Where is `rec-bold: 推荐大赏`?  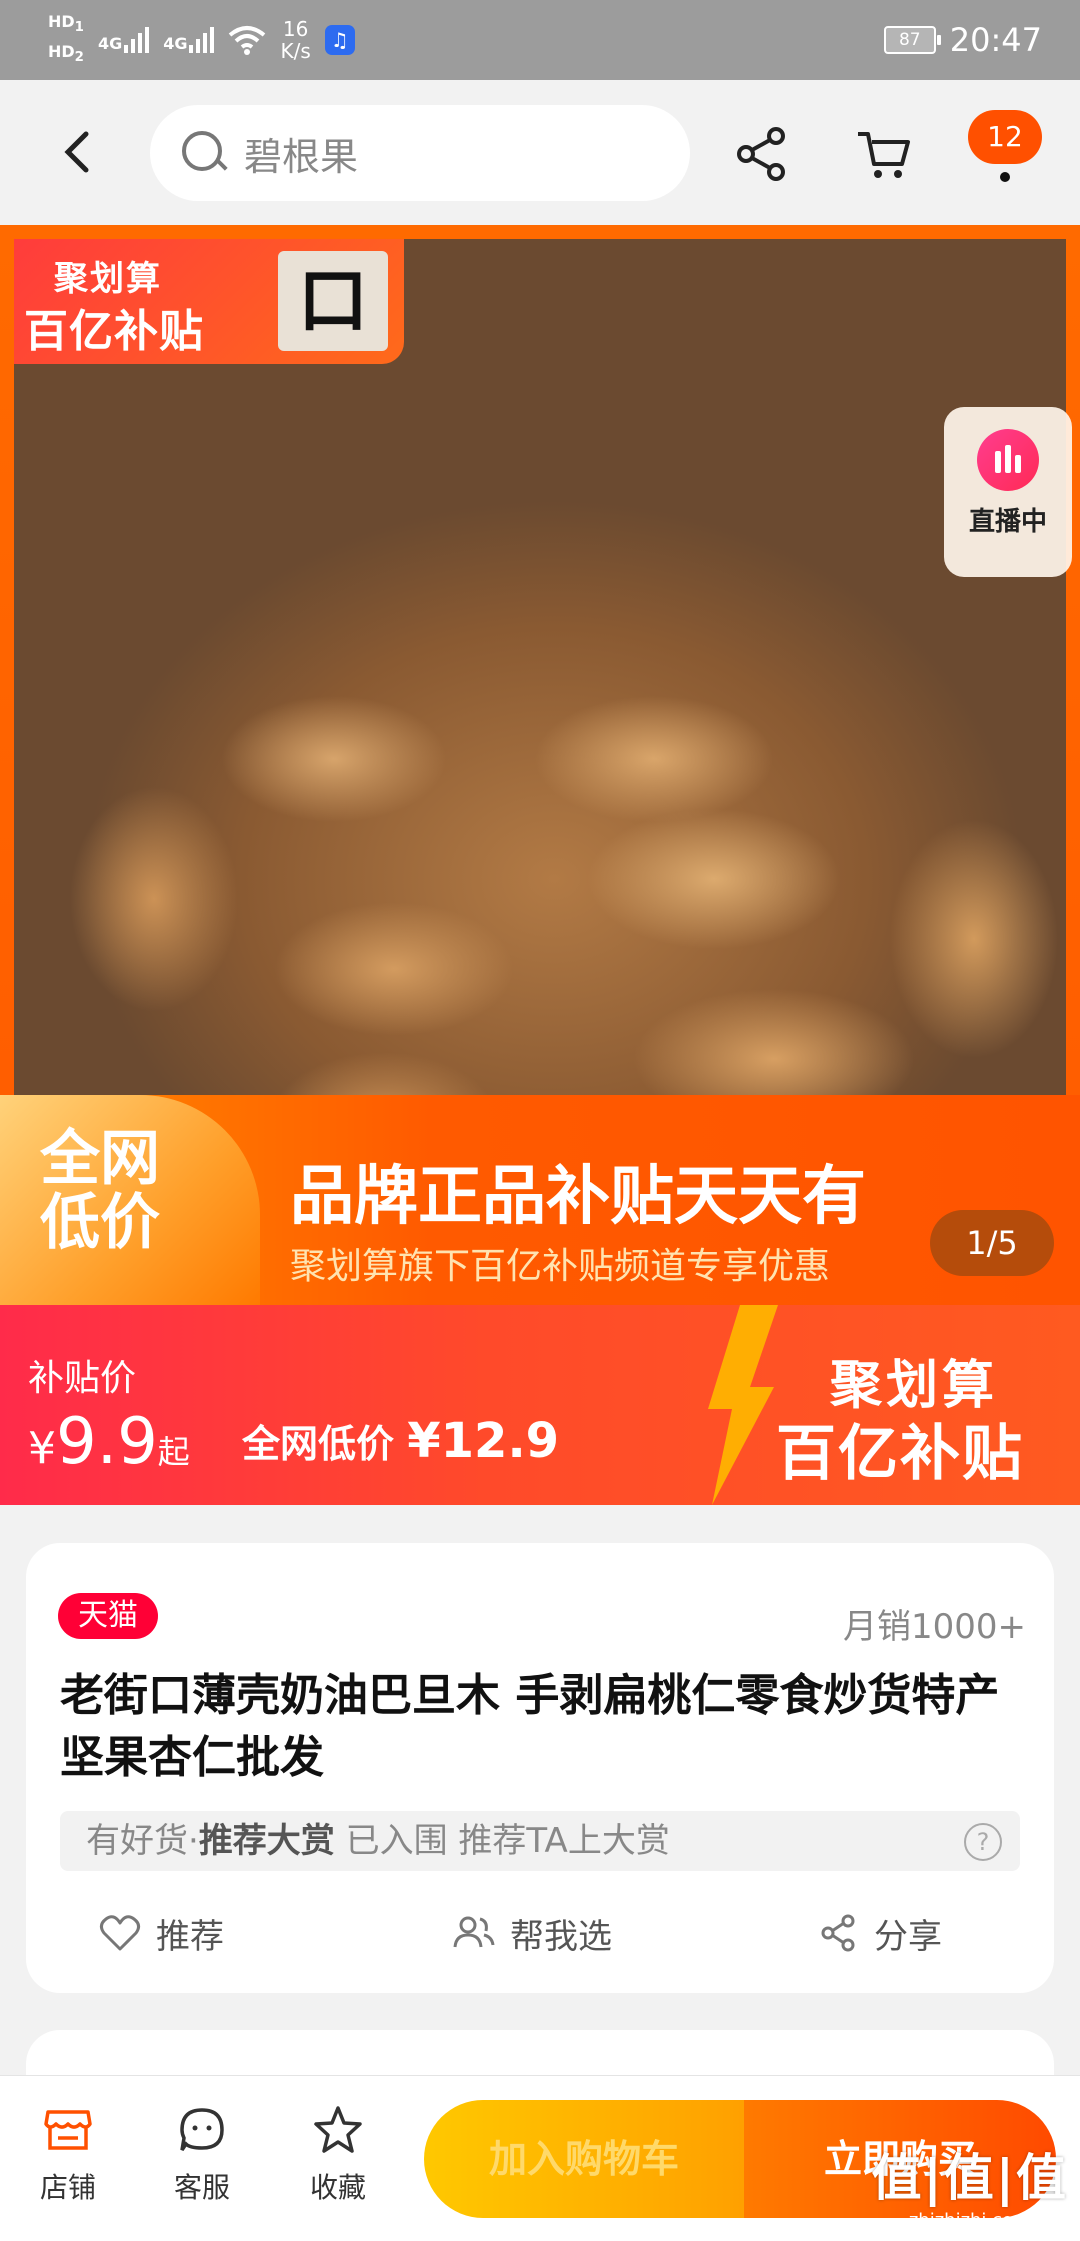 rec-bold: 推荐大赏 is located at coordinates (266, 1841).